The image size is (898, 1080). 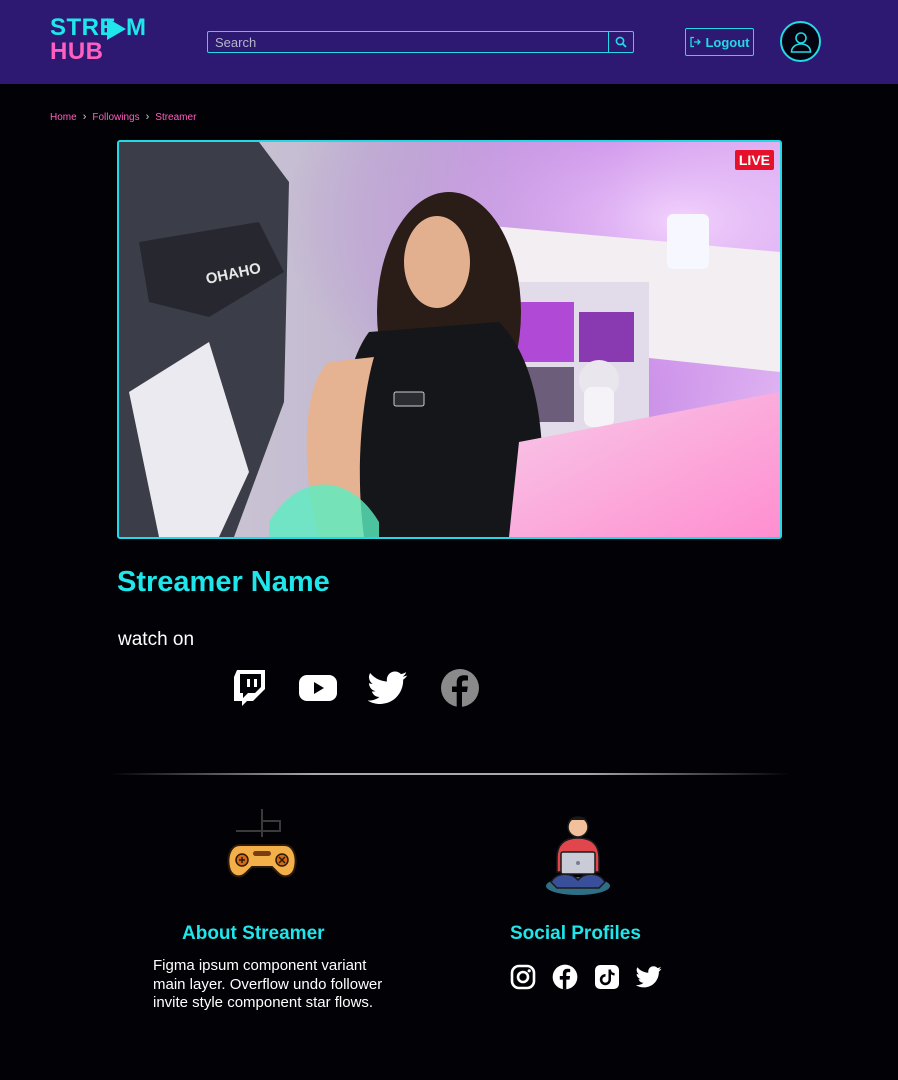 I want to click on live-badge: LIVE, so click(x=754, y=160).